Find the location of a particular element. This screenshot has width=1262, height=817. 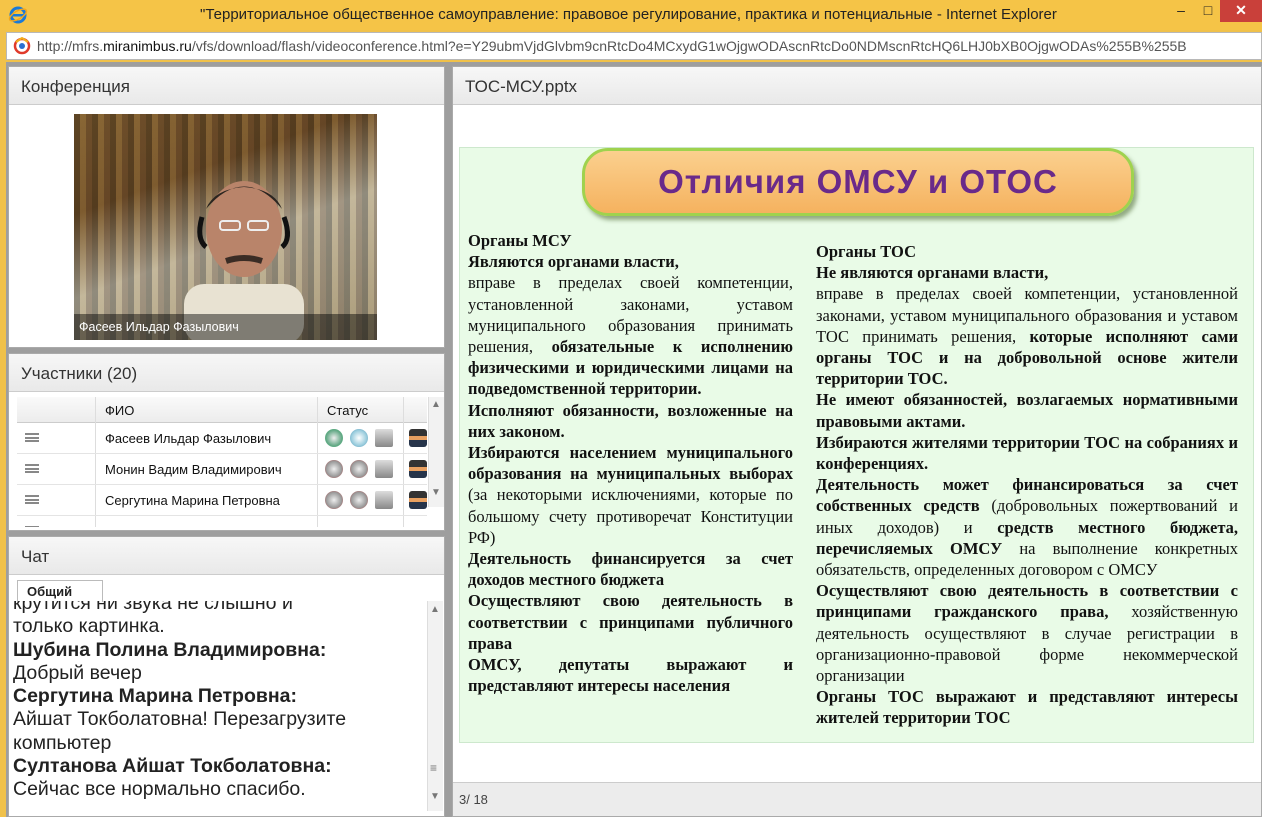

maximize-button: □ is located at coordinates (1208, 11).